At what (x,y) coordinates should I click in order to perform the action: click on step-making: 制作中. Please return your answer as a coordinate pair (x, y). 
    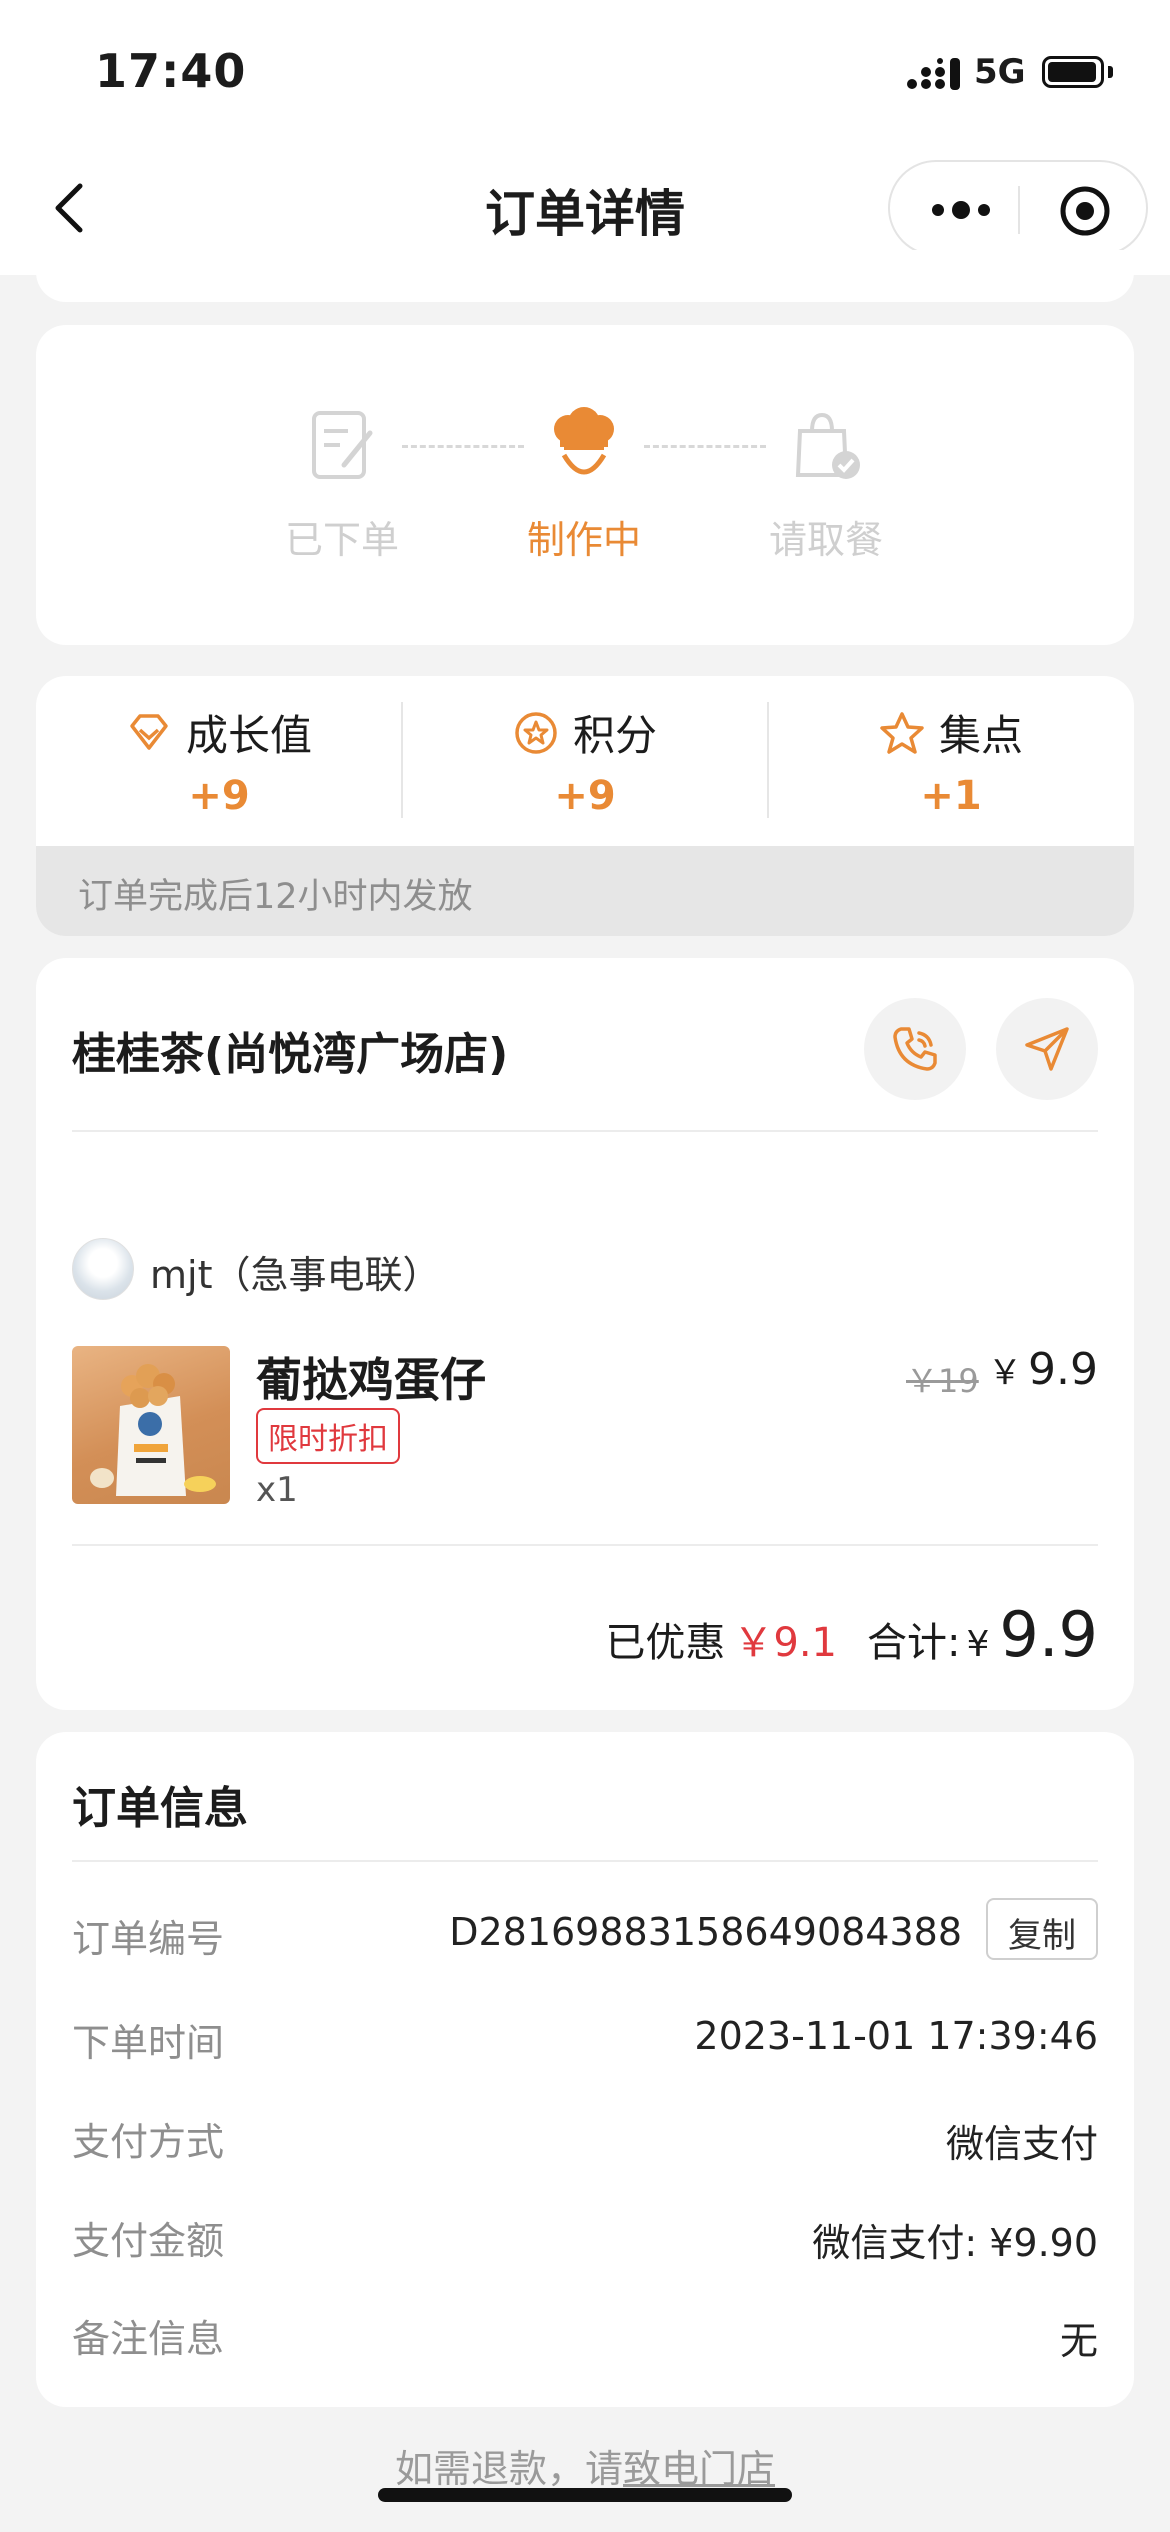
    Looking at the image, I should click on (584, 483).